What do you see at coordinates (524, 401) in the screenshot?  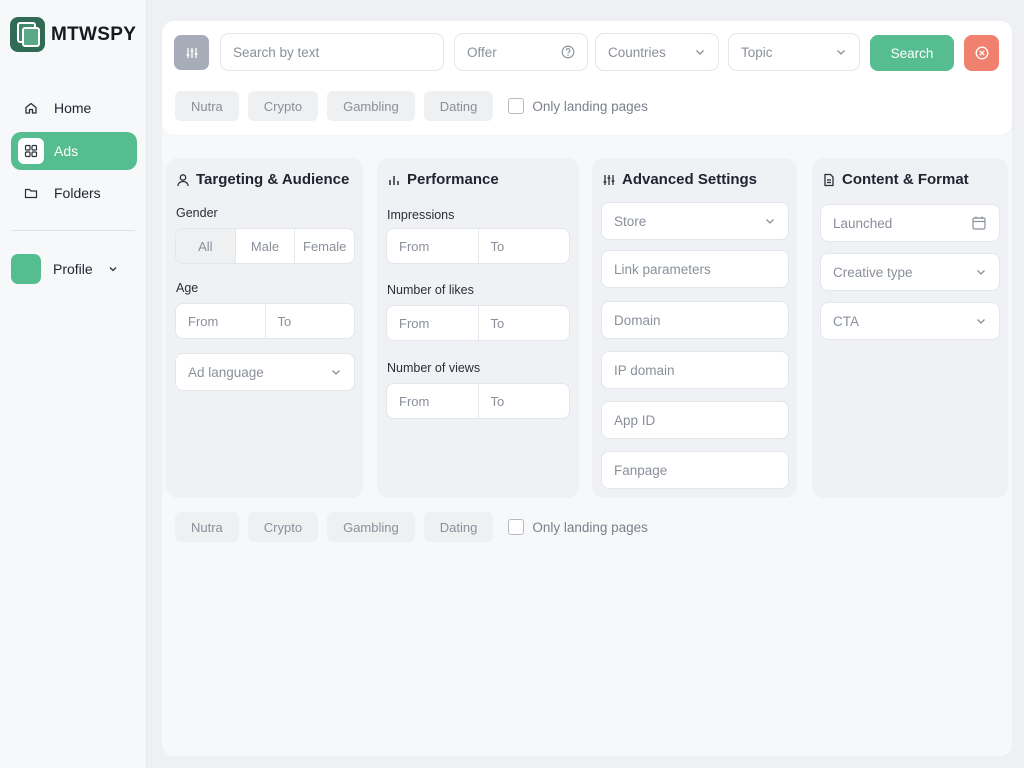 I see `views-to-input: To` at bounding box center [524, 401].